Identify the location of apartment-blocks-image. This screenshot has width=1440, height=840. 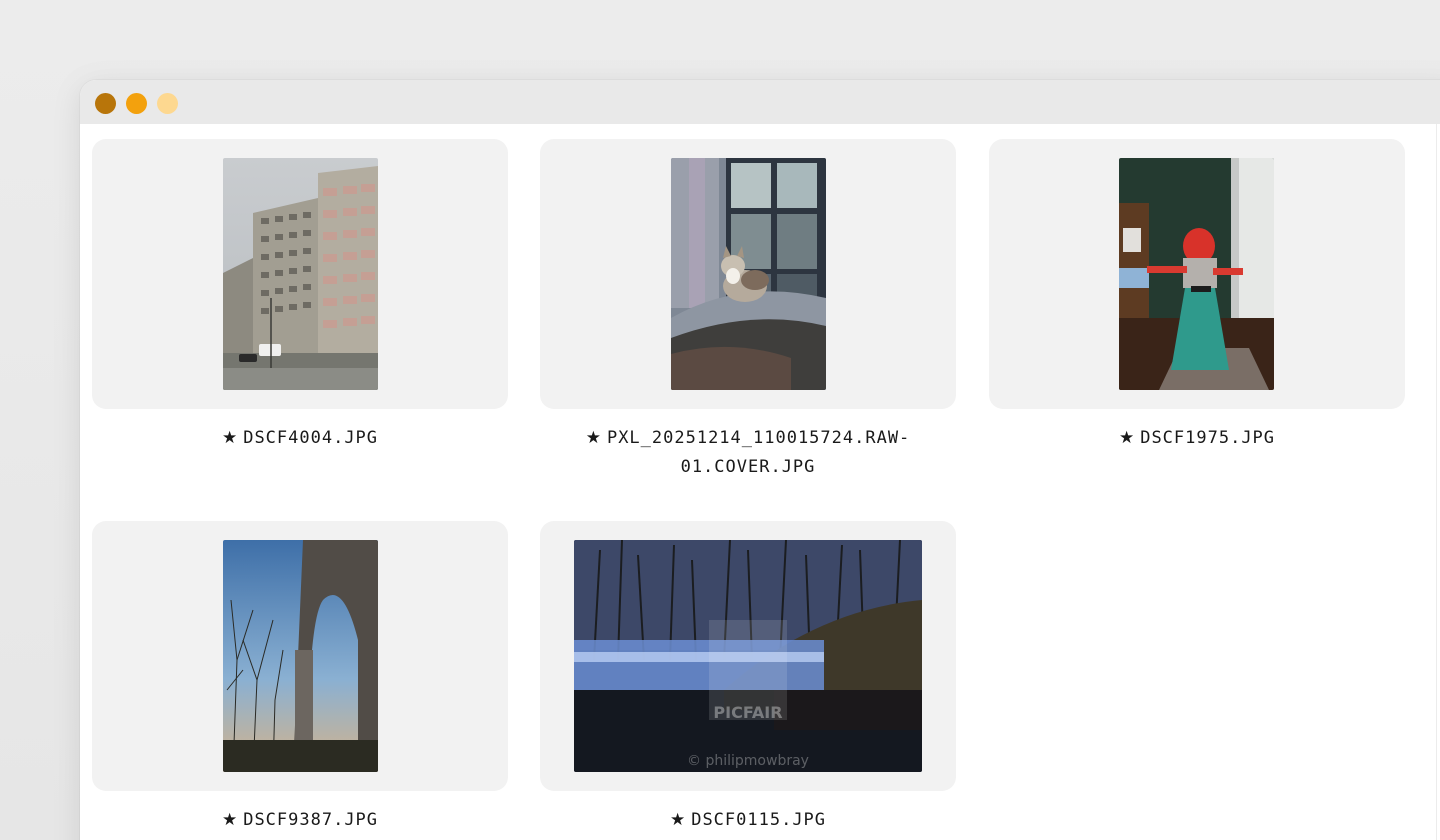
(300, 274).